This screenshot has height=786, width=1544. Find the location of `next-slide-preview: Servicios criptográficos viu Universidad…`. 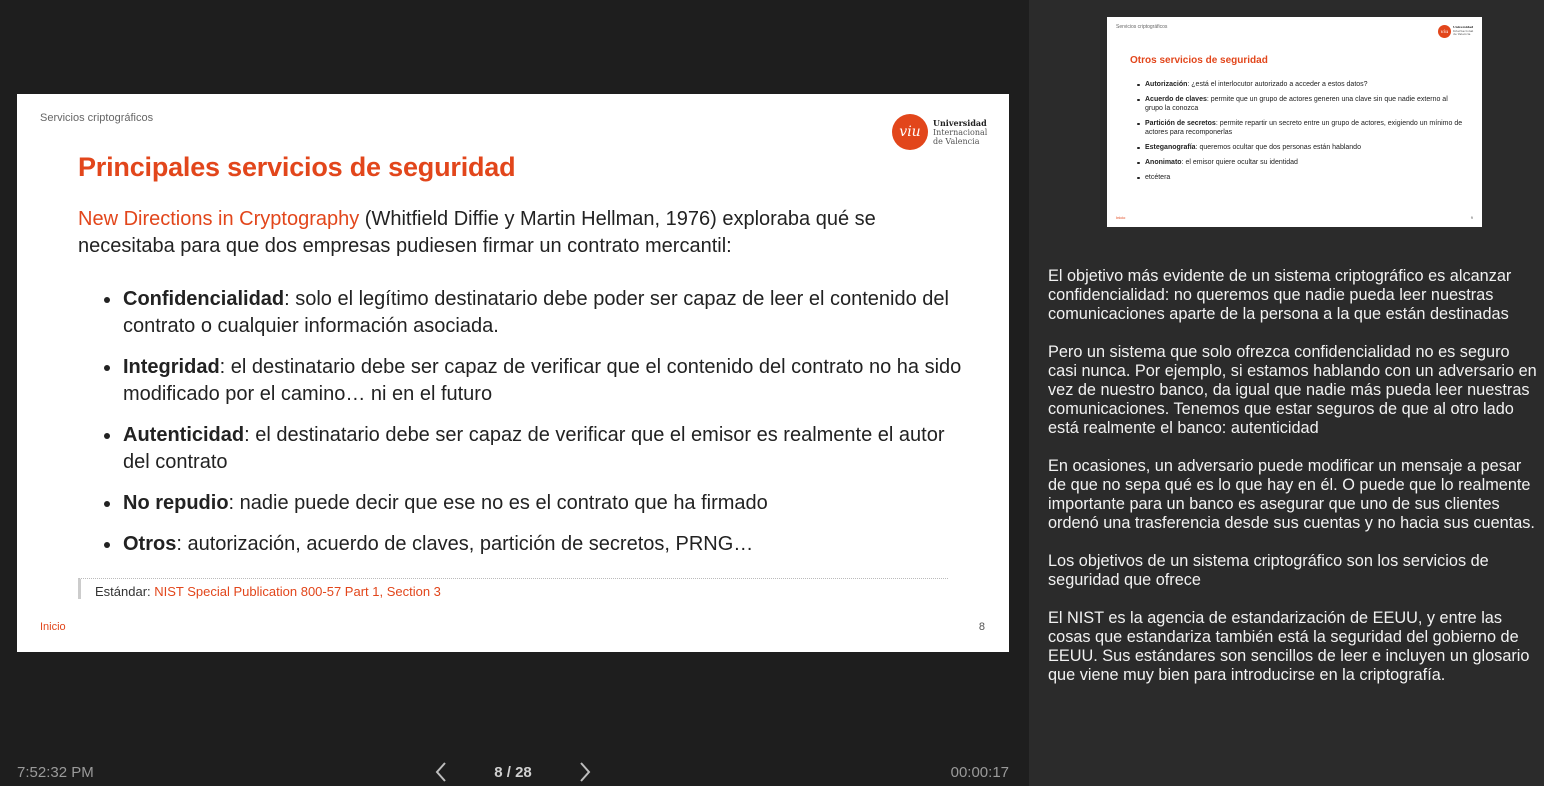

next-slide-preview: Servicios criptográficos viu Universidad… is located at coordinates (1294, 122).